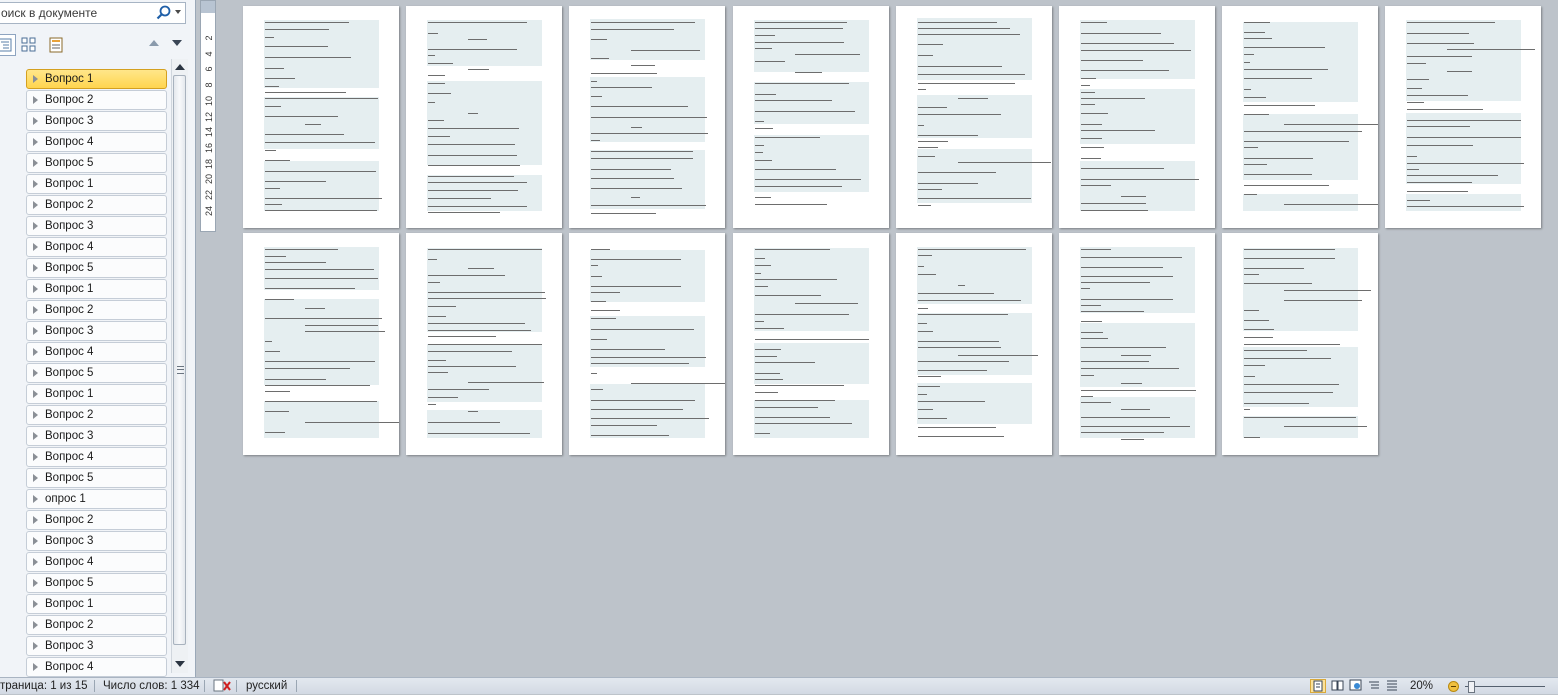 This screenshot has height=695, width=1558. I want to click on search-options-dropdown-icon, so click(178, 12).